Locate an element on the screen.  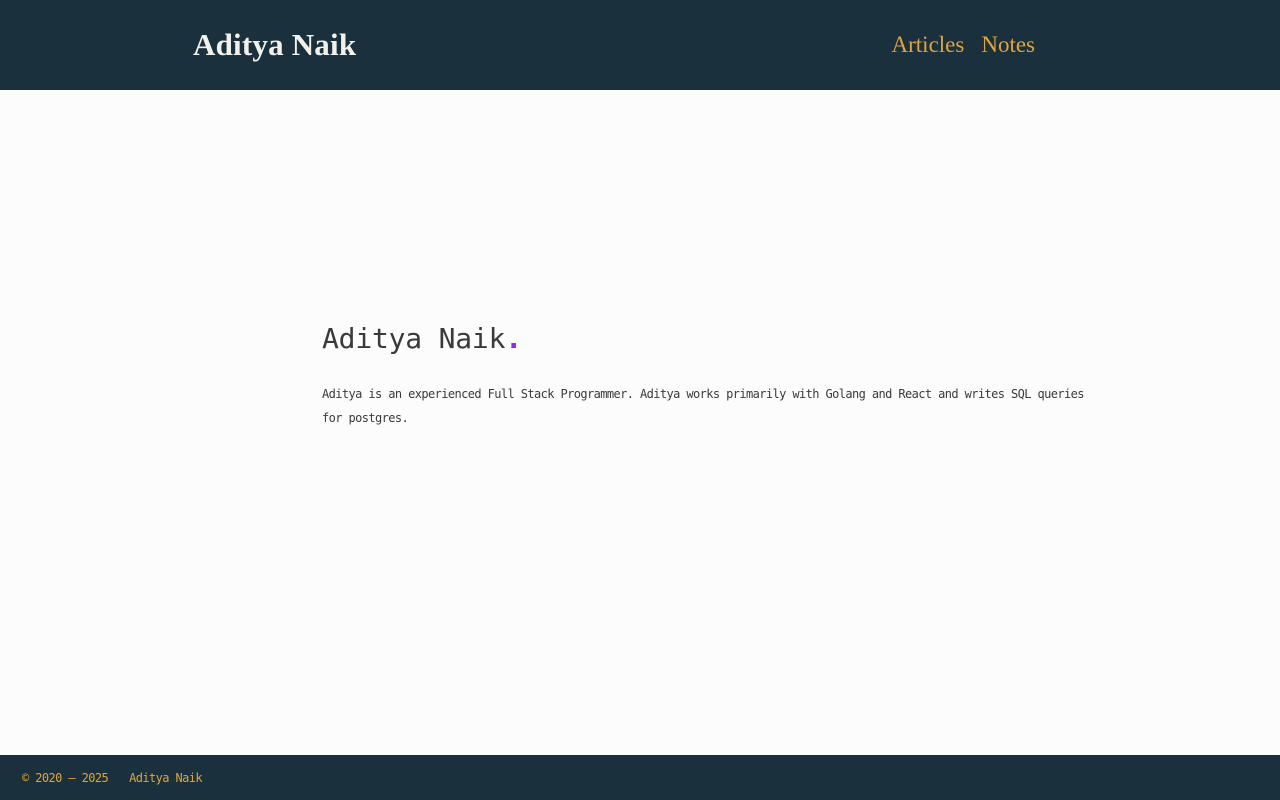
site-logo: Aditya Naik is located at coordinates (274, 45).